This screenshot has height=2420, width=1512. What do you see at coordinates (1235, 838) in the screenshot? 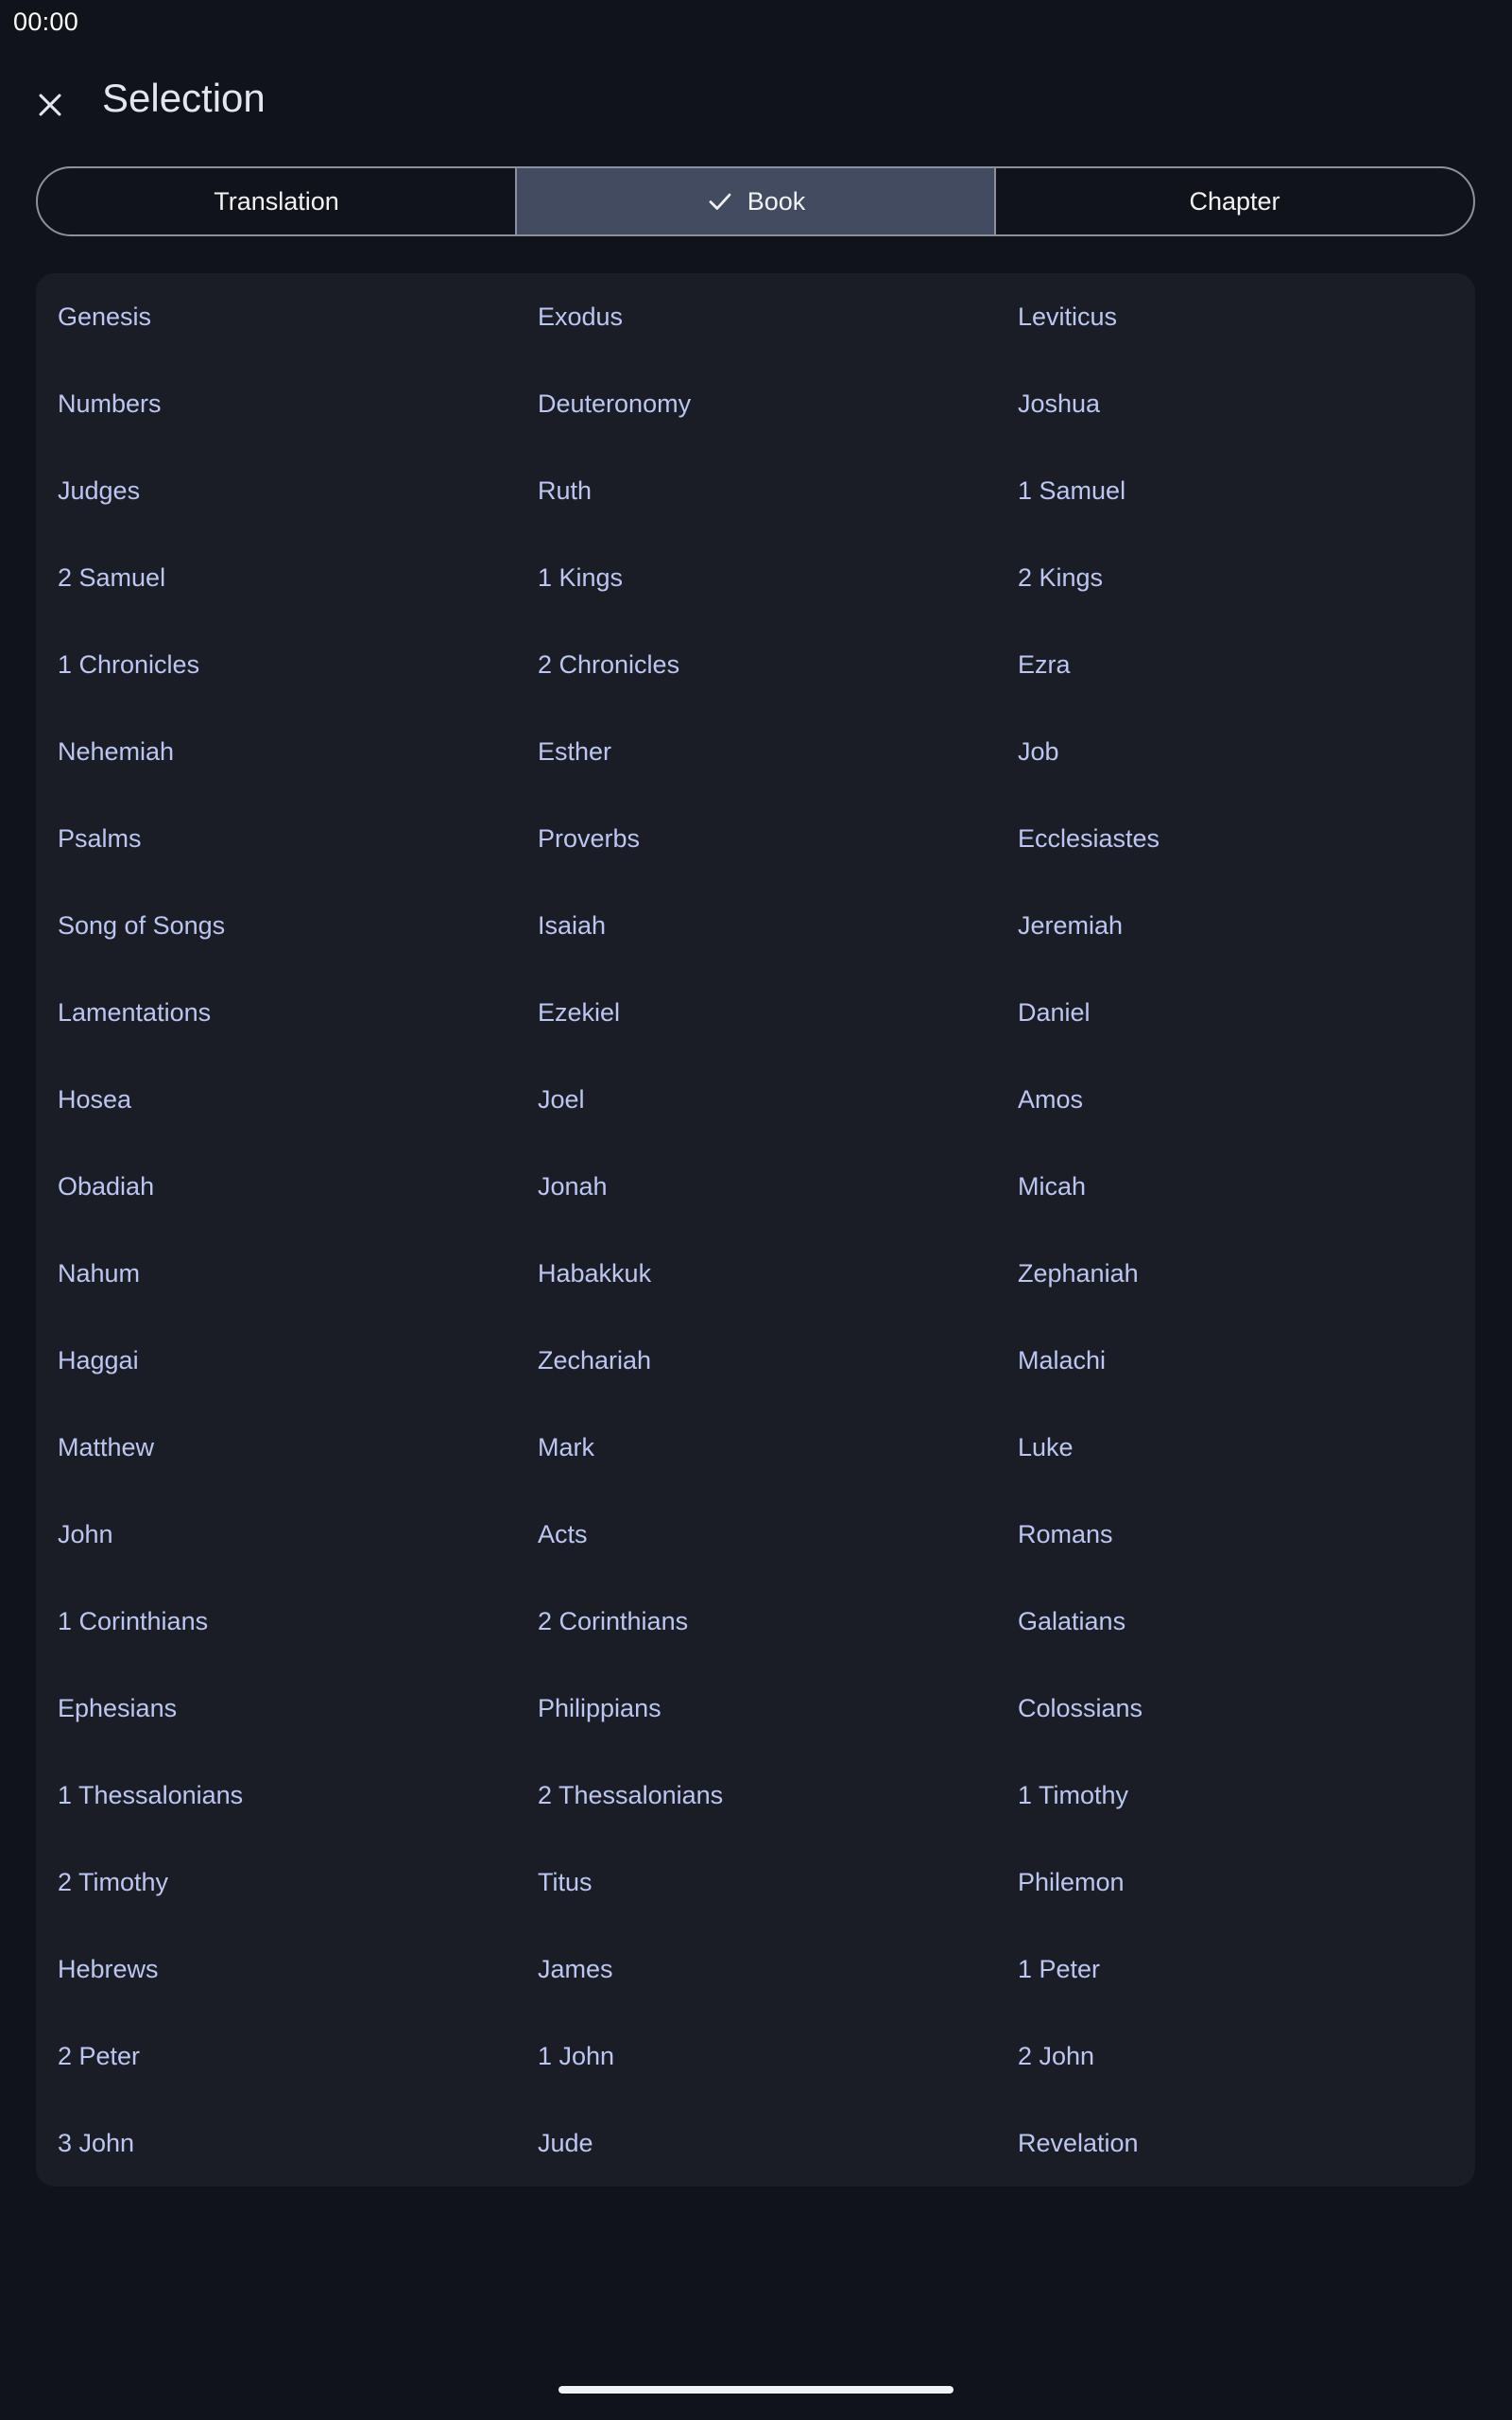
I see `book-item: Ecclesiastes` at bounding box center [1235, 838].